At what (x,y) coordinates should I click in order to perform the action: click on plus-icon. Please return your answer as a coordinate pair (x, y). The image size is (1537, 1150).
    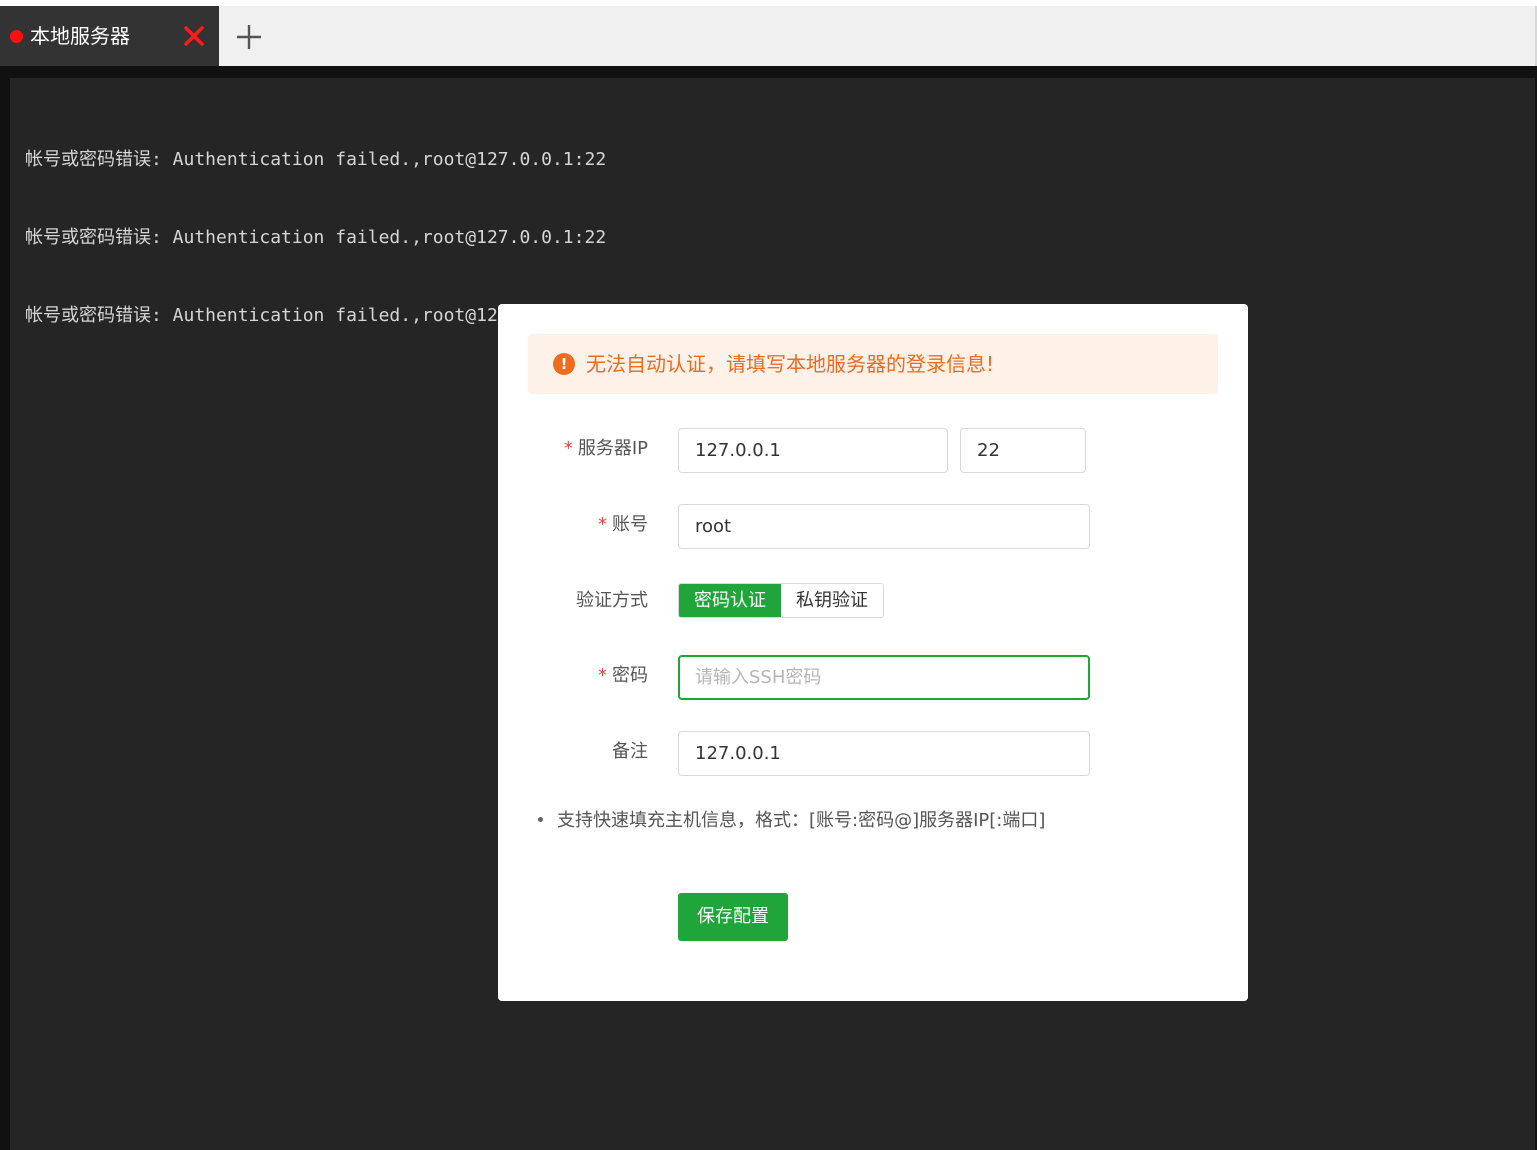
    Looking at the image, I should click on (249, 37).